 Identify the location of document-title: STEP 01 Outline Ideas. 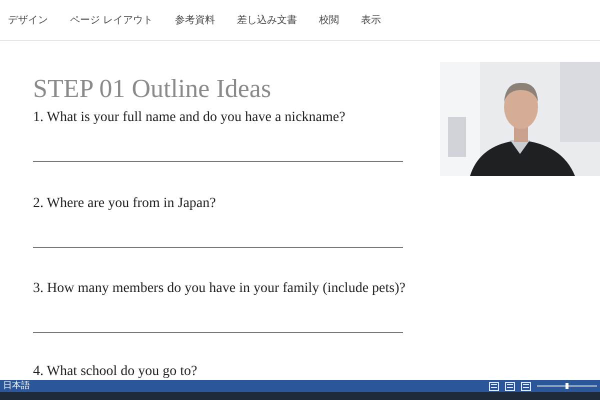
(152, 89).